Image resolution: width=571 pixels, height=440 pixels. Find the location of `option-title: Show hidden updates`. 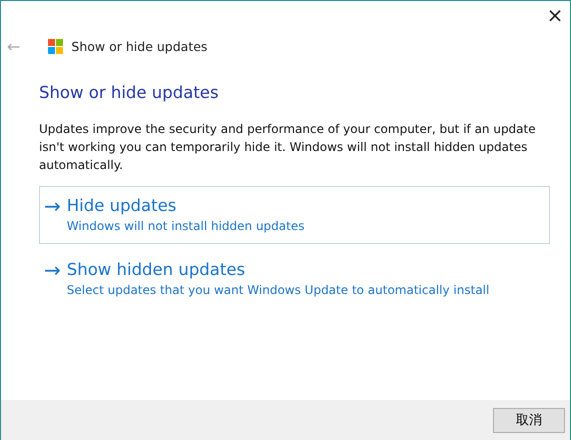

option-title: Show hidden updates is located at coordinates (156, 270).